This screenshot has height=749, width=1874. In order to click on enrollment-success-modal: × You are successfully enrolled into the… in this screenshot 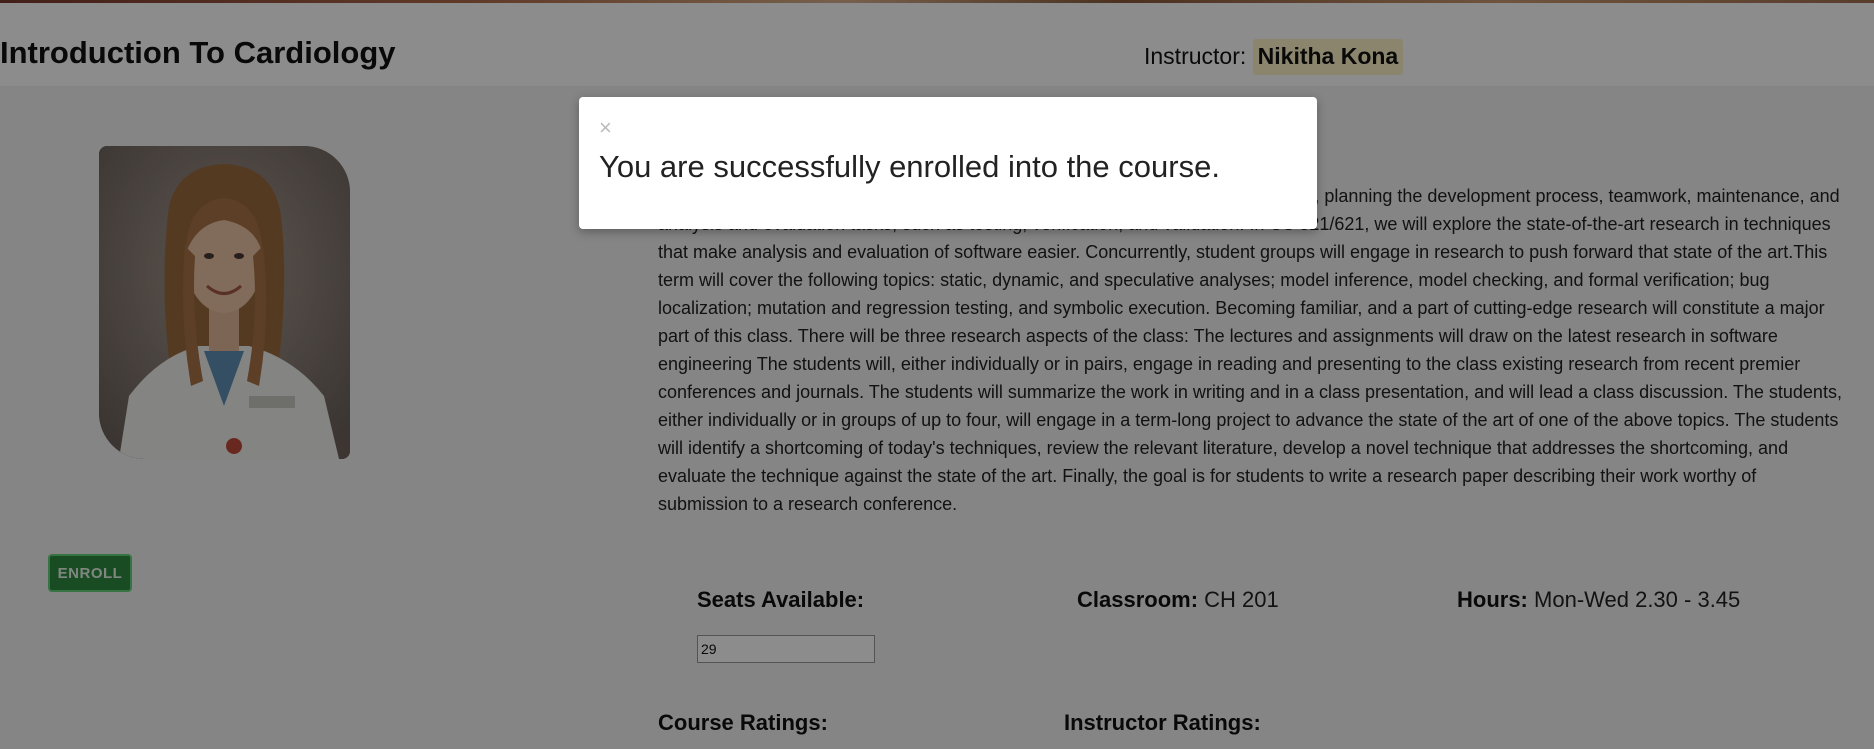, I will do `click(948, 163)`.